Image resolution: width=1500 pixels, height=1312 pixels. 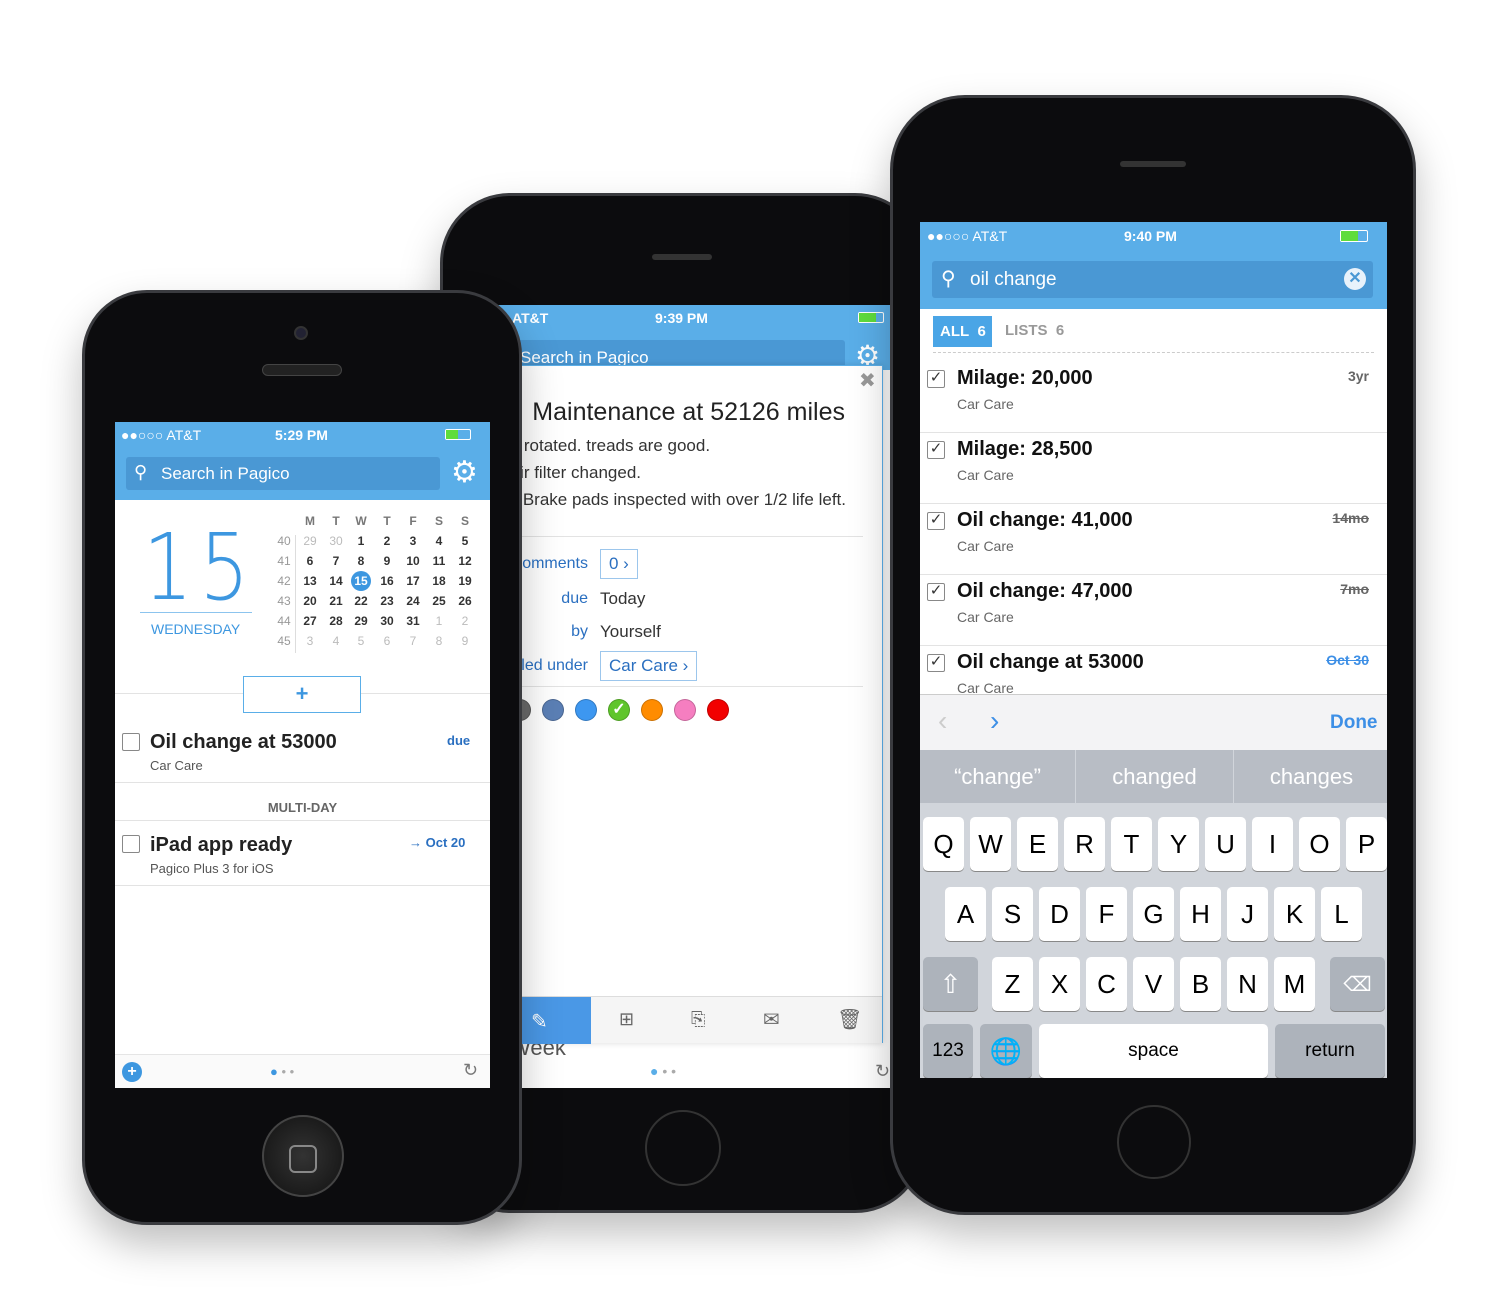 I want to click on close-icon: ✖, so click(x=867, y=380).